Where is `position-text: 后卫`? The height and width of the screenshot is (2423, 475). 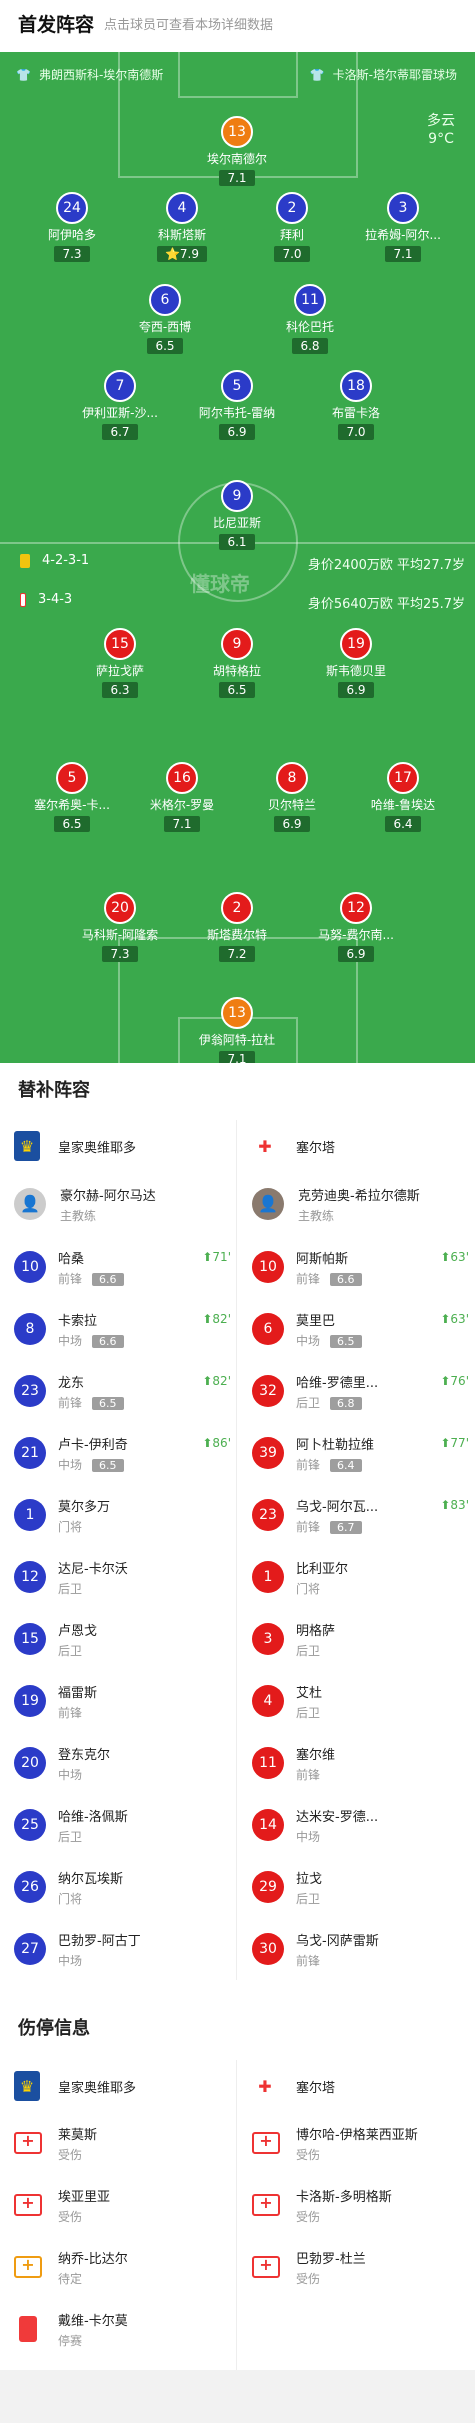 position-text: 后卫 is located at coordinates (308, 1899).